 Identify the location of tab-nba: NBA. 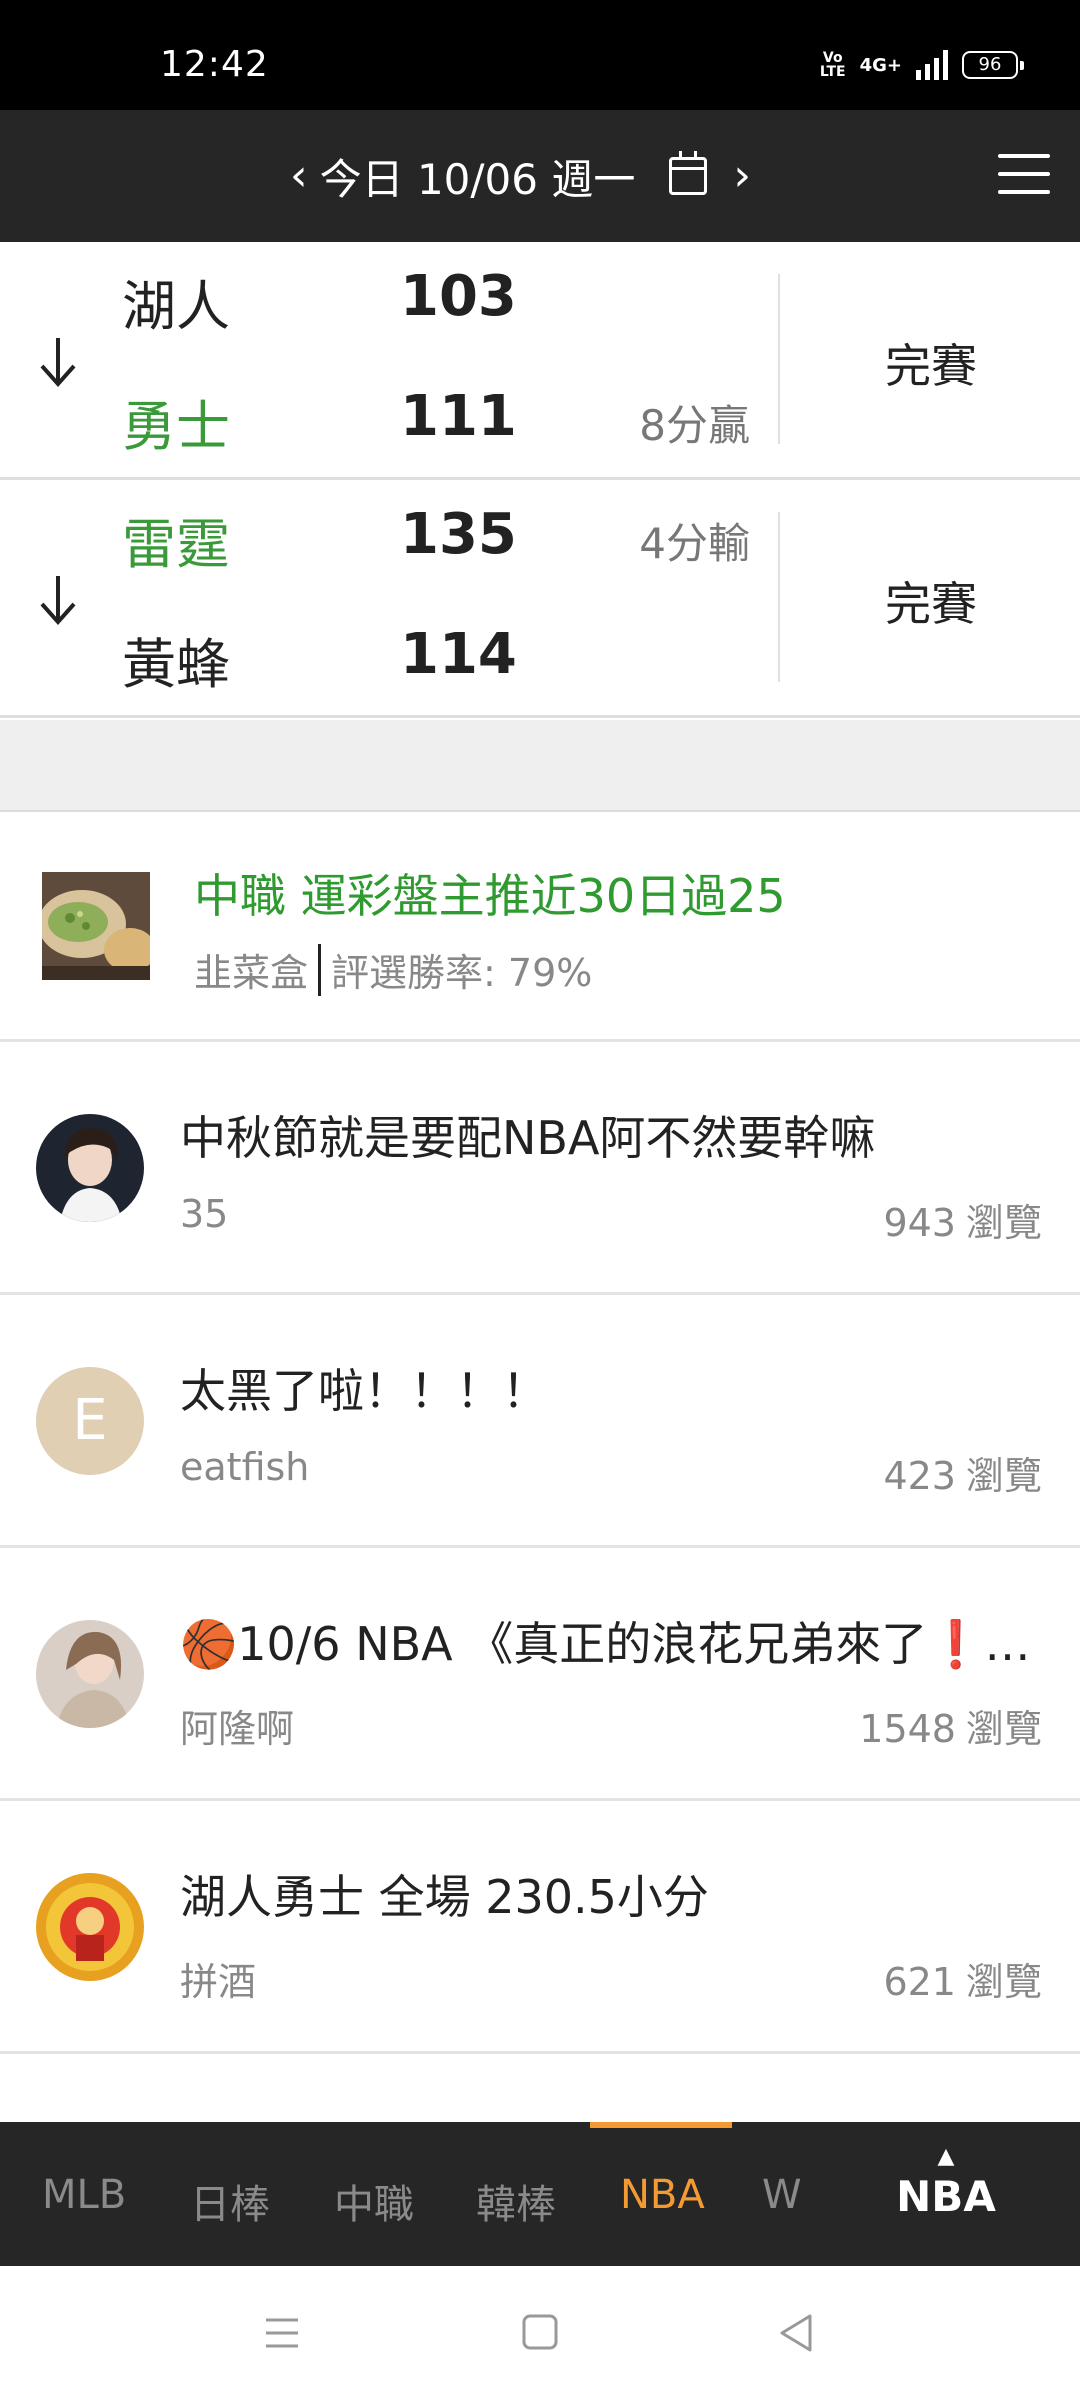
(662, 2195).